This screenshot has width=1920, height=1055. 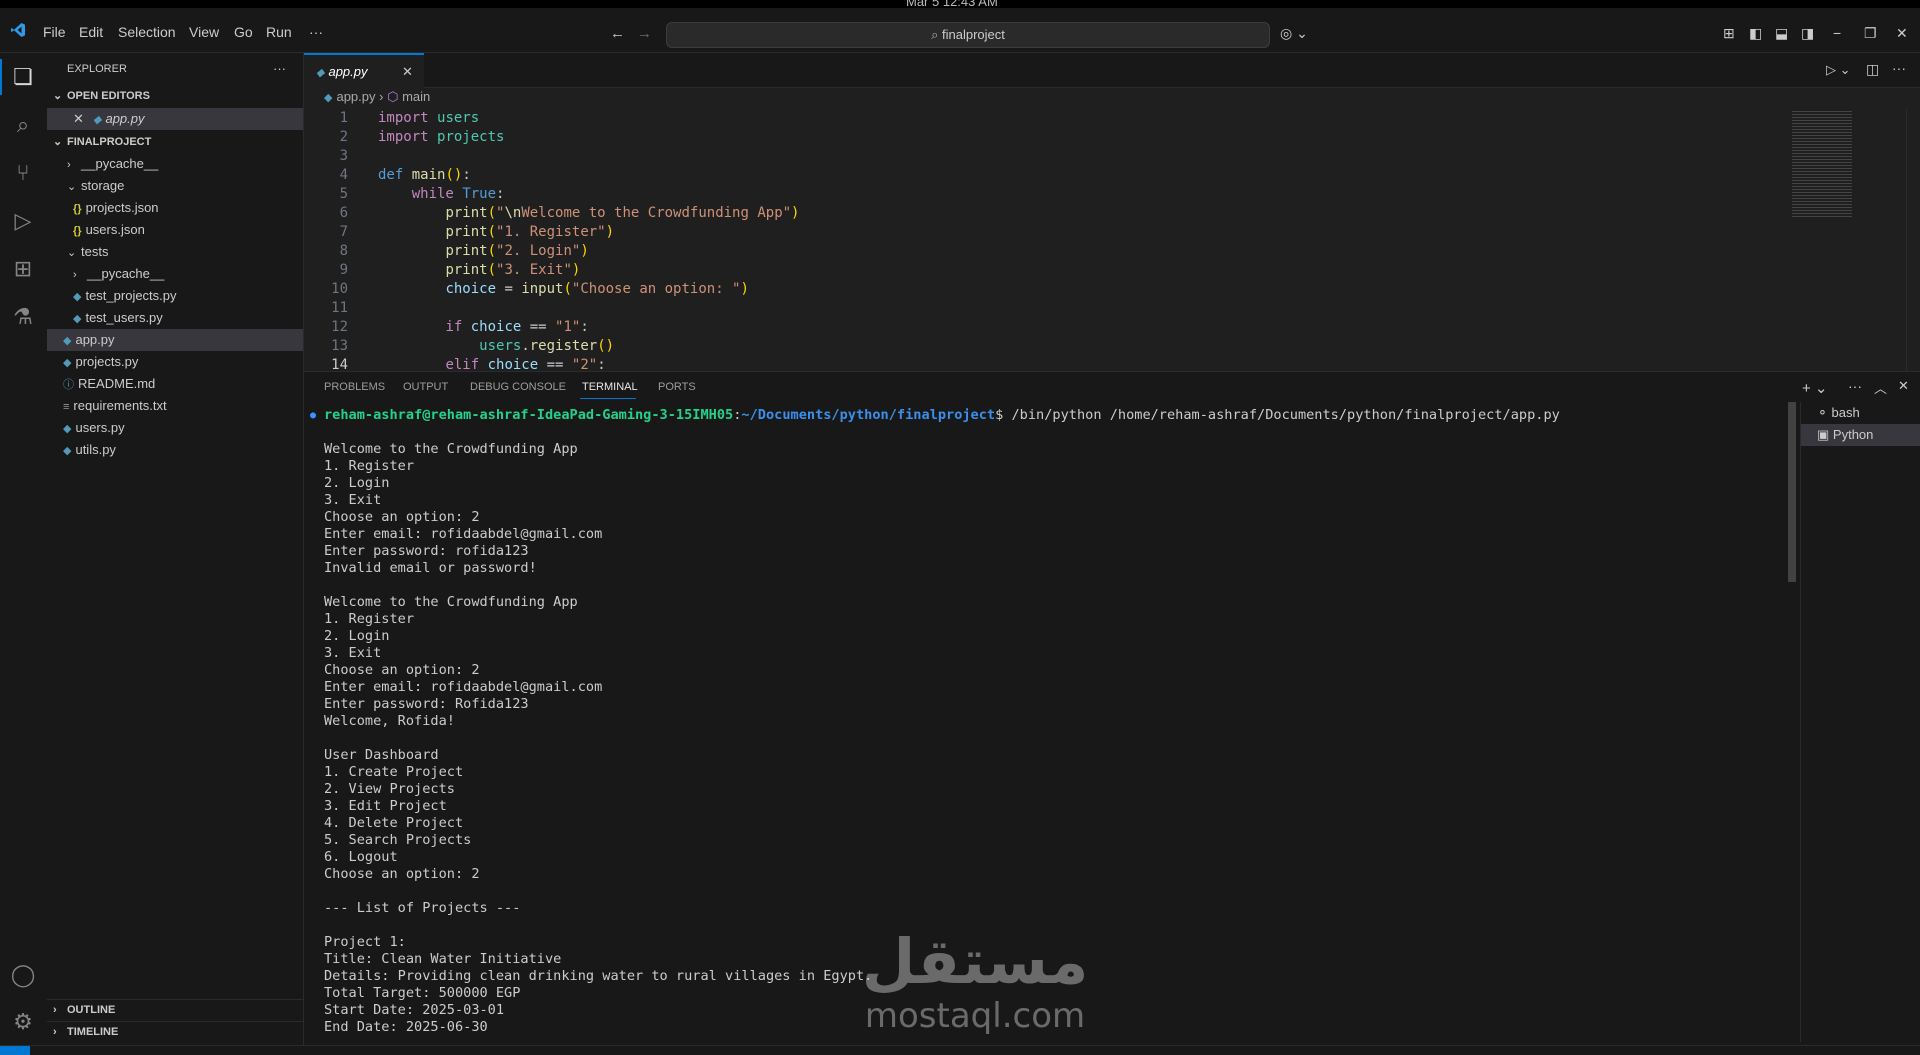 What do you see at coordinates (115, 406) in the screenshot?
I see `tree-file-requirements: ≡ requirements.txt` at bounding box center [115, 406].